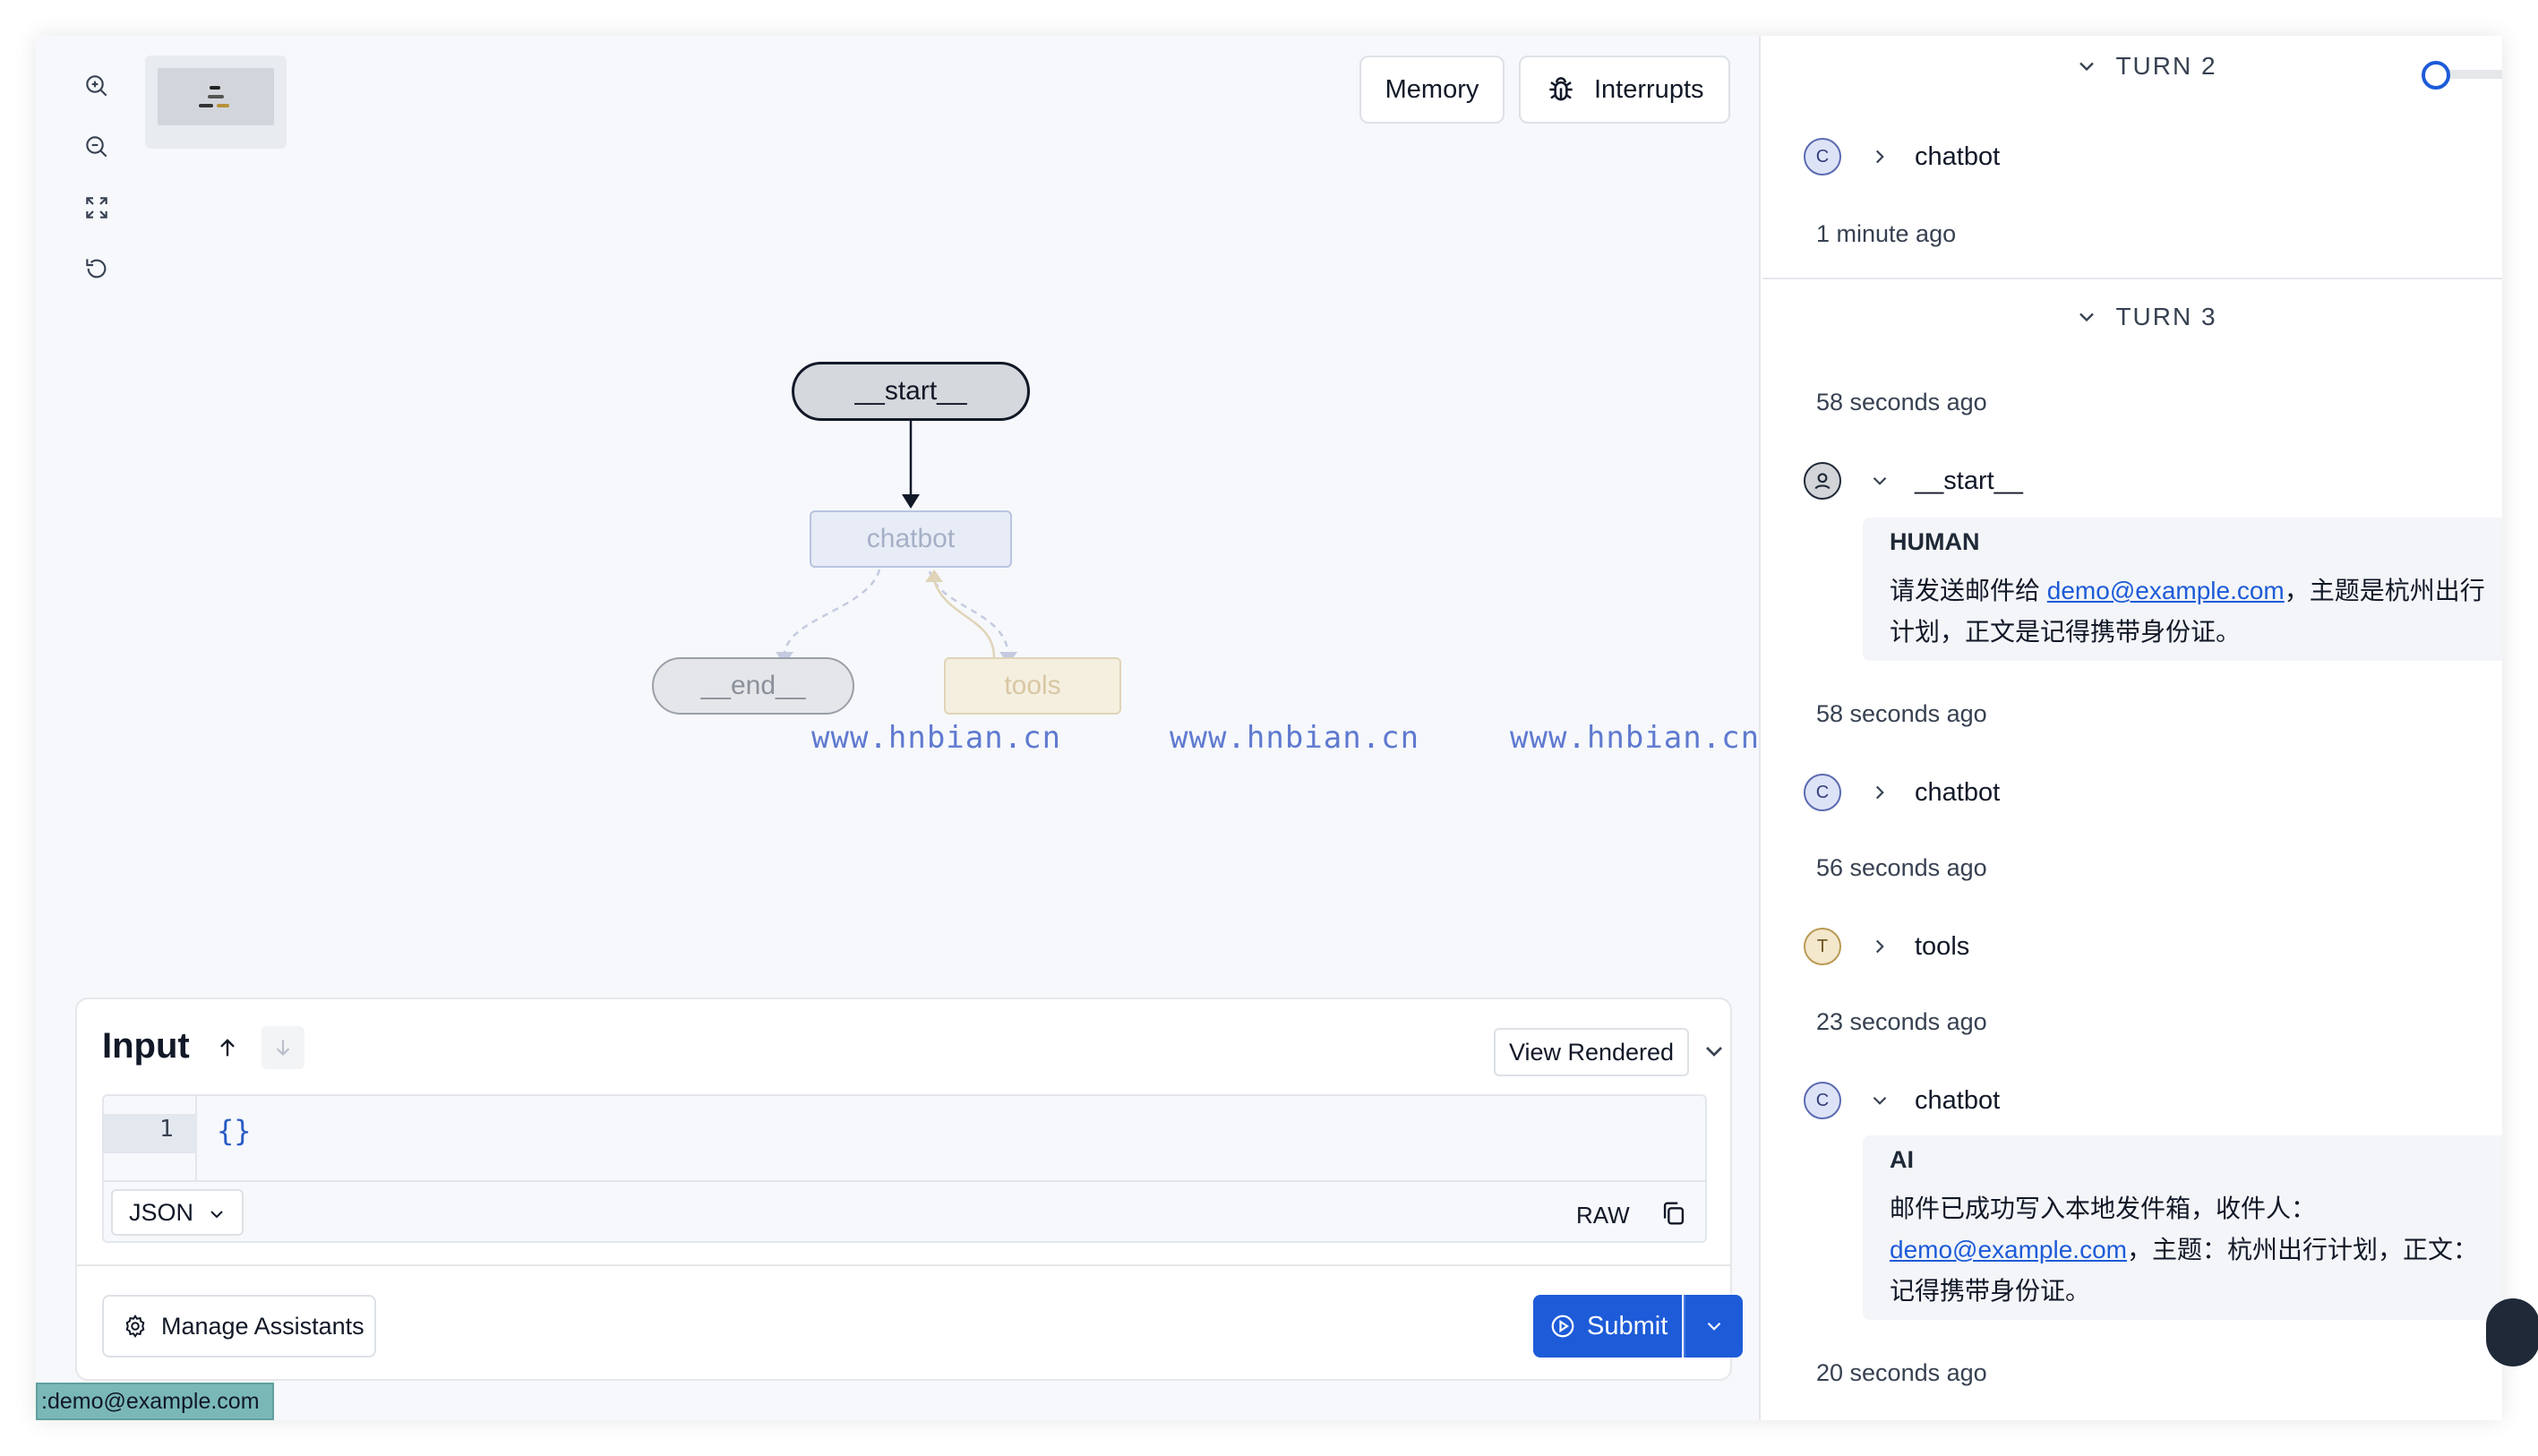 The height and width of the screenshot is (1456, 2538). I want to click on node-end: __end__, so click(753, 686).